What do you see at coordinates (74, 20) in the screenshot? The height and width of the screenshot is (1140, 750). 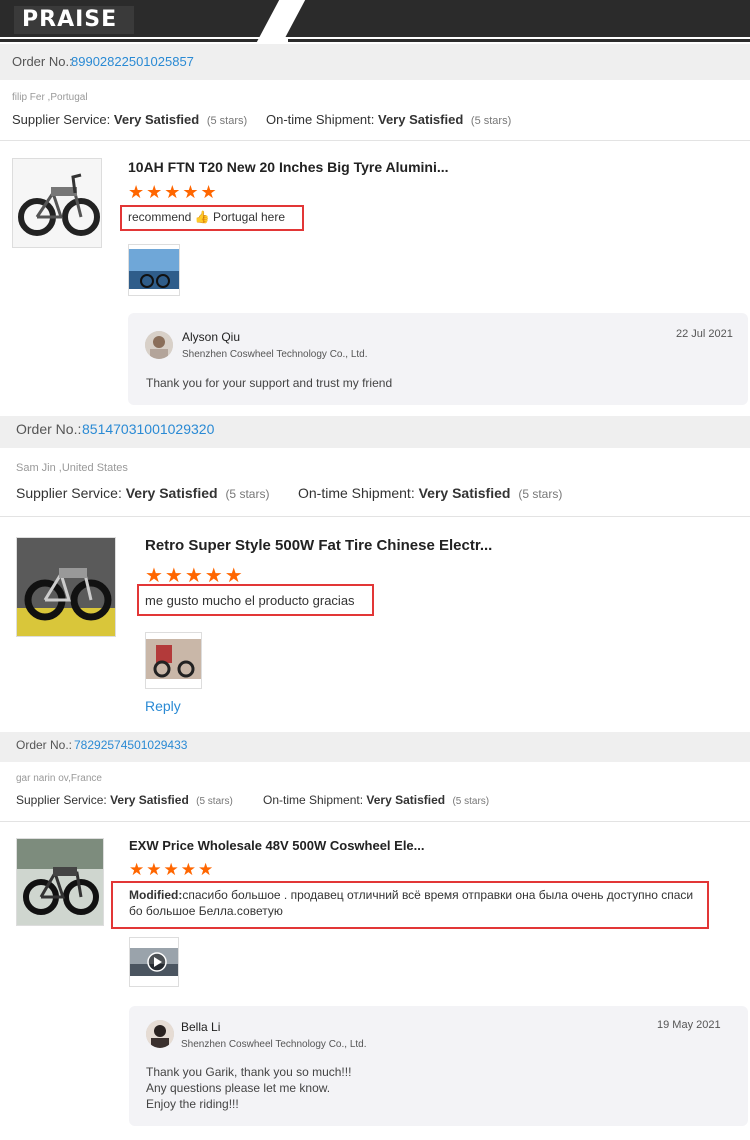 I see `page-title: PRAISE` at bounding box center [74, 20].